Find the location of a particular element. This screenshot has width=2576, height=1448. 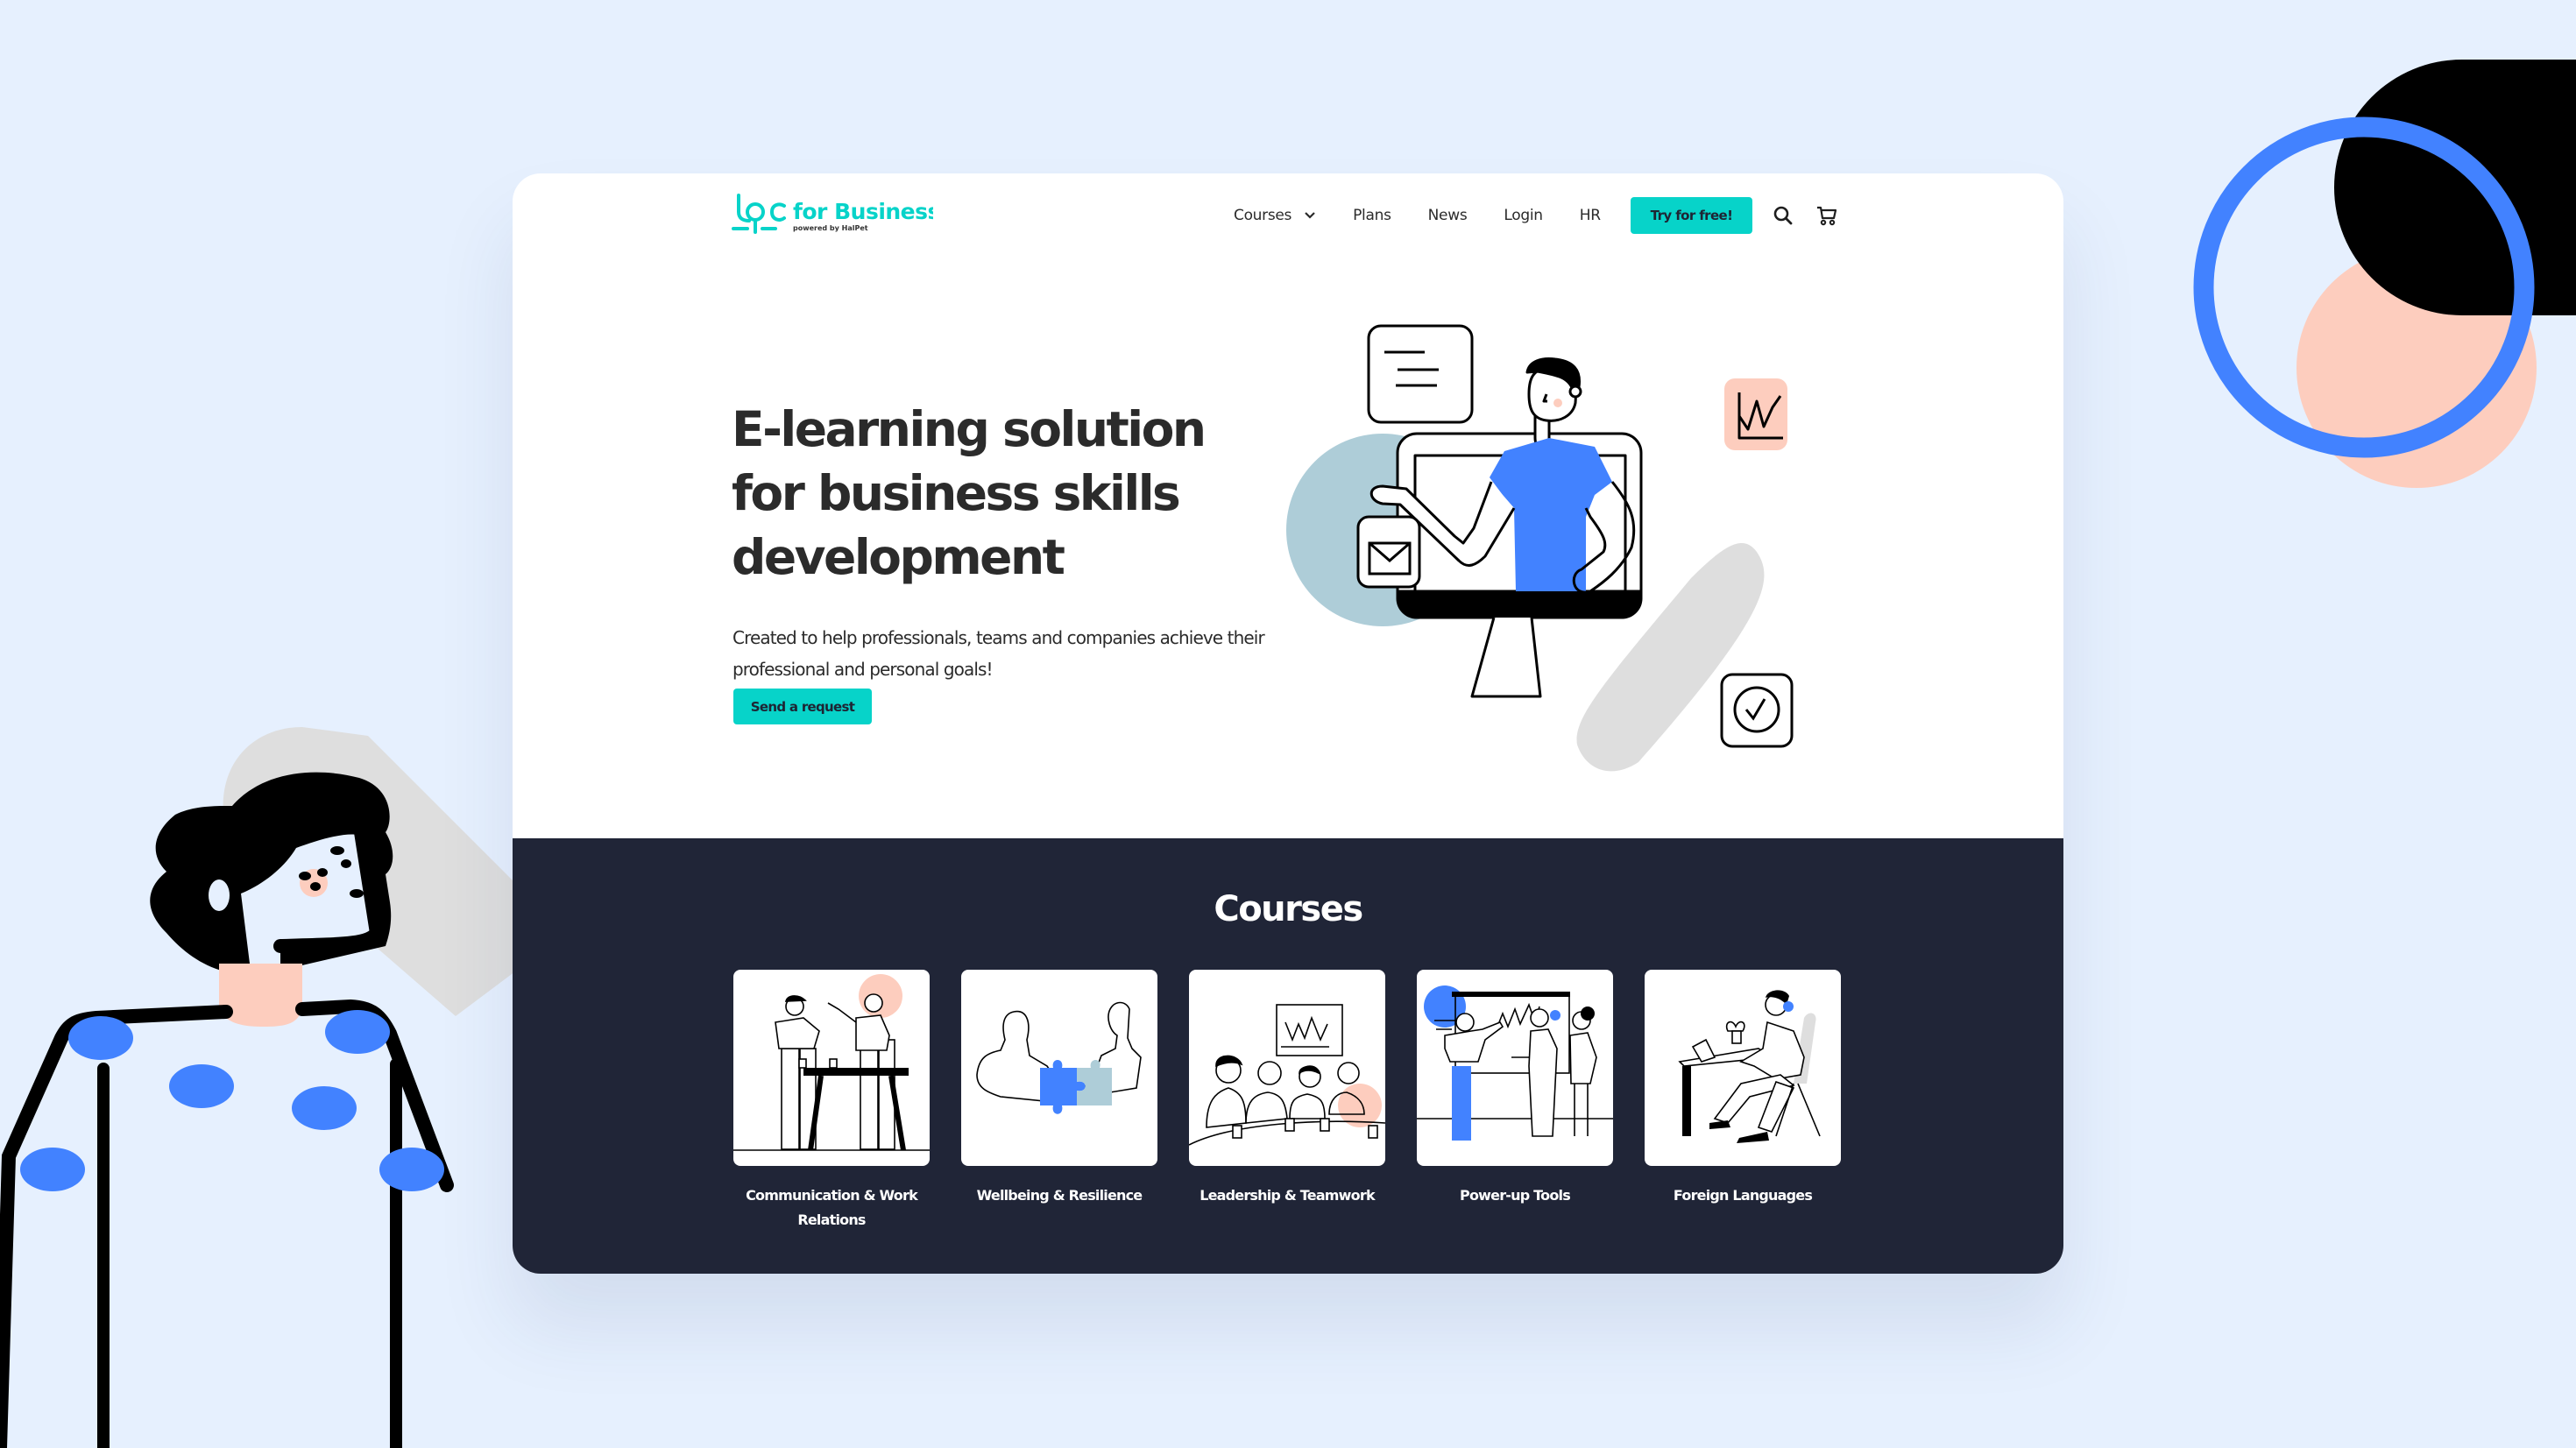

course-card: Foreign Languages is located at coordinates (1743, 1089).